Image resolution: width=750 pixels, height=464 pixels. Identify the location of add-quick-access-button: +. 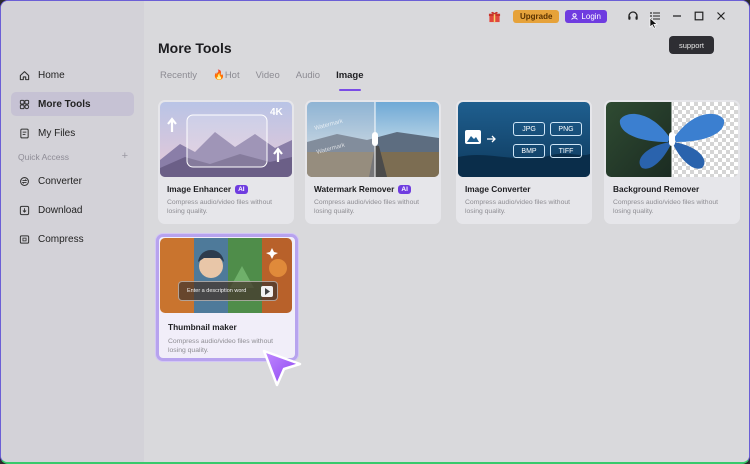
(125, 156).